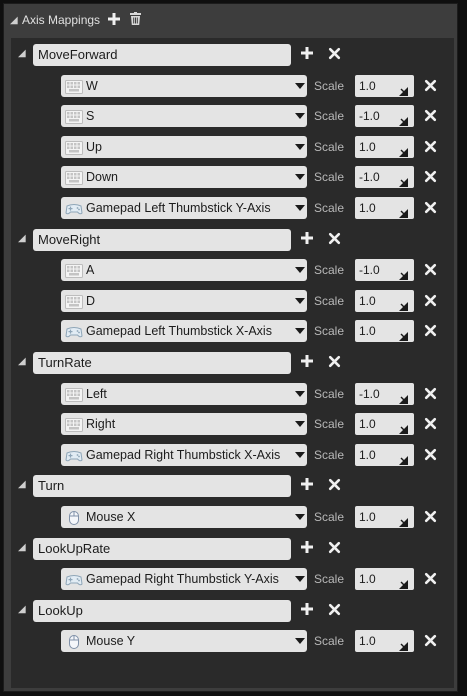 The image size is (467, 696). What do you see at coordinates (184, 641) in the screenshot?
I see `key-select: Mouse Y` at bounding box center [184, 641].